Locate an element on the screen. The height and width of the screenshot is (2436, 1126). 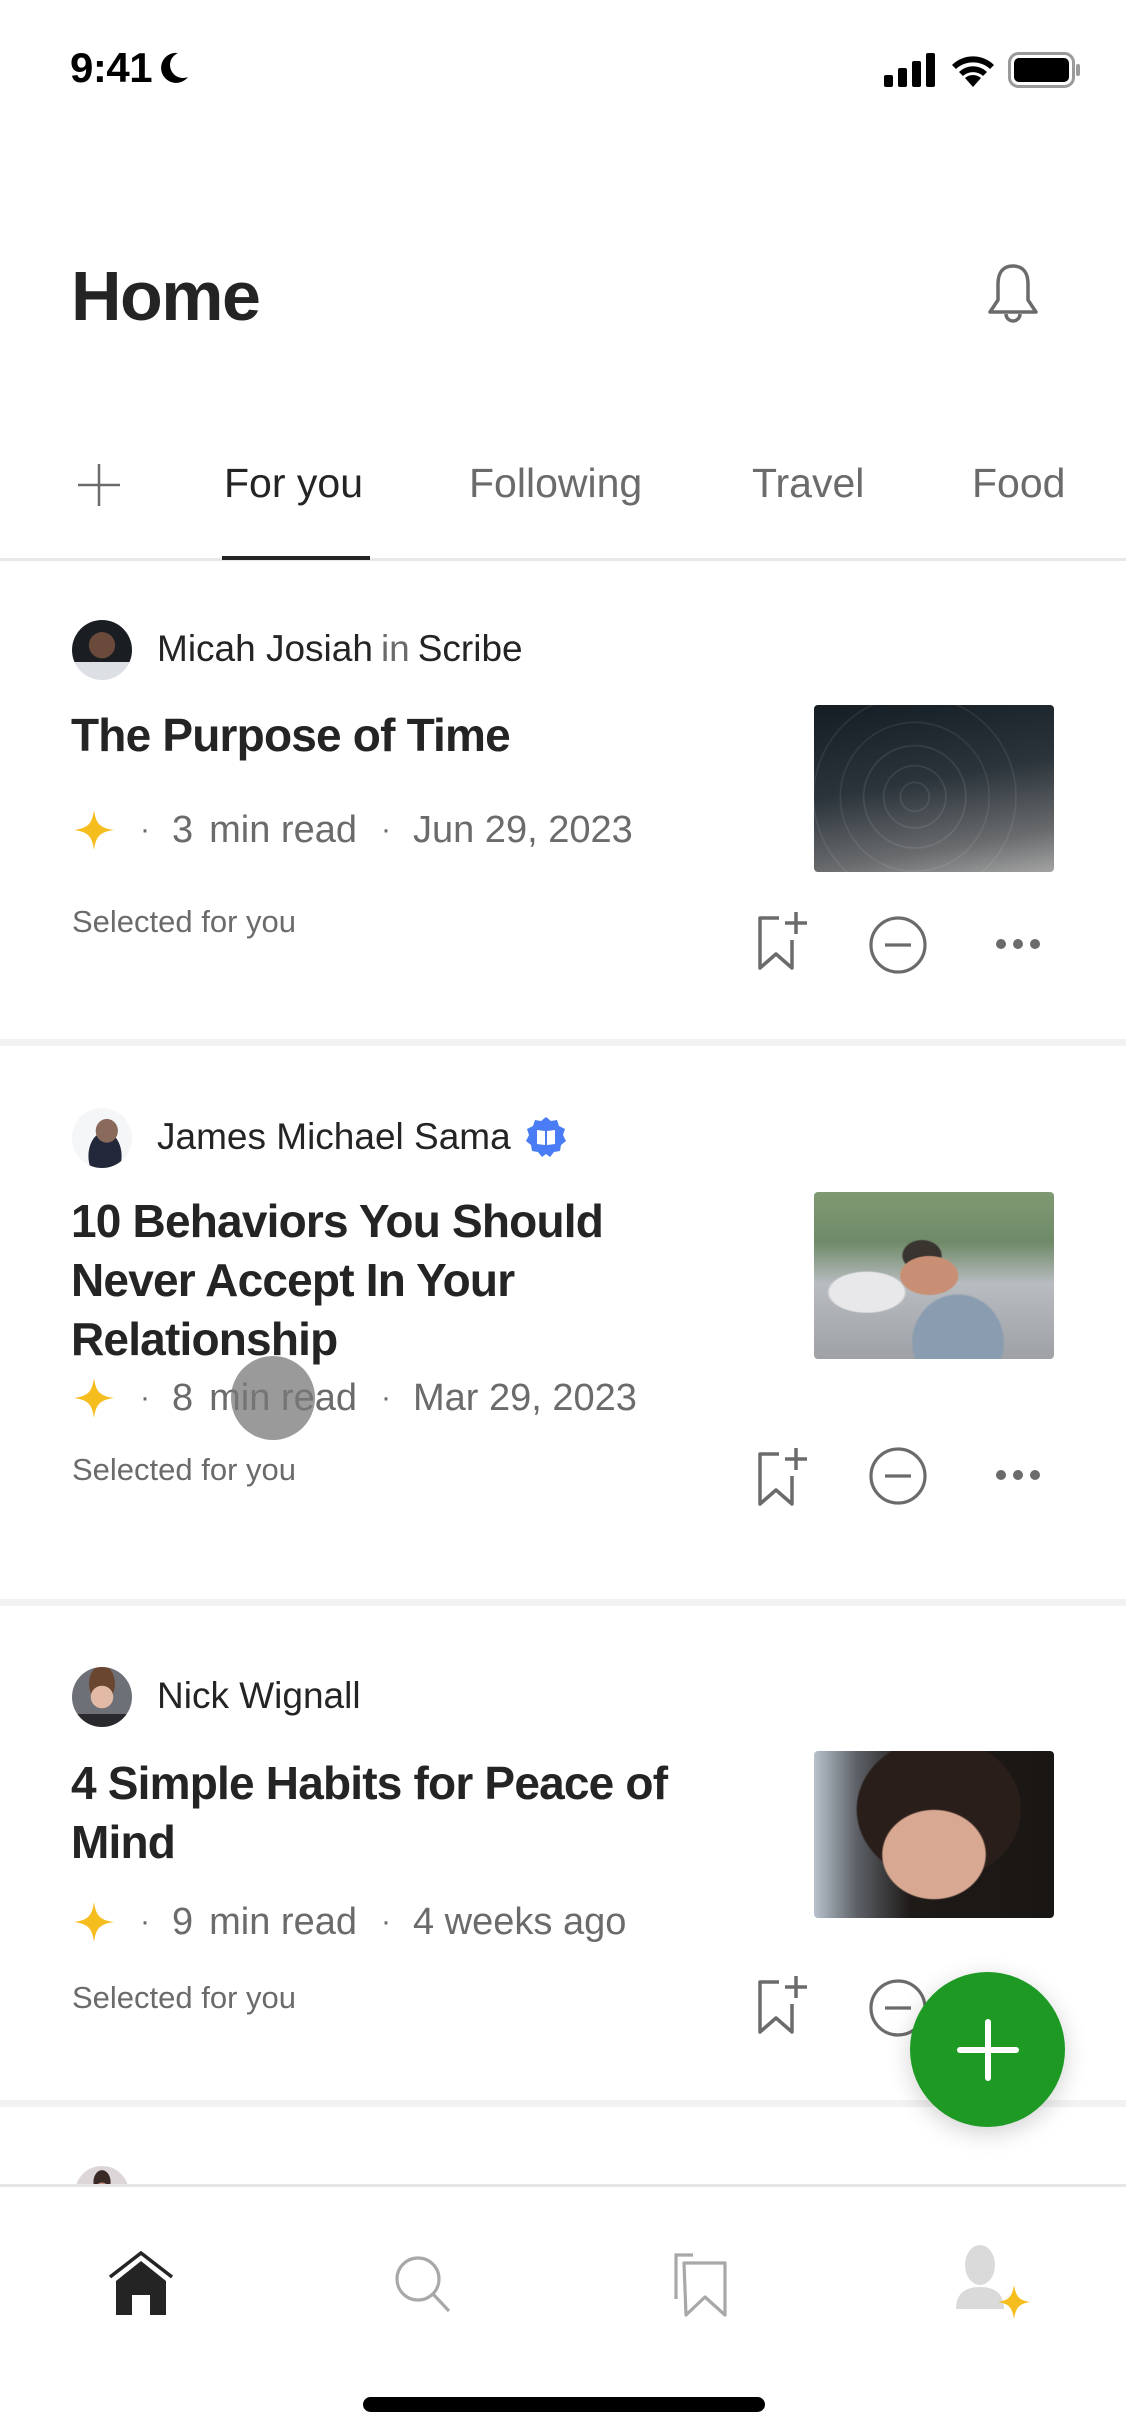
author-line: James Michael Sama is located at coordinates (362, 1137).